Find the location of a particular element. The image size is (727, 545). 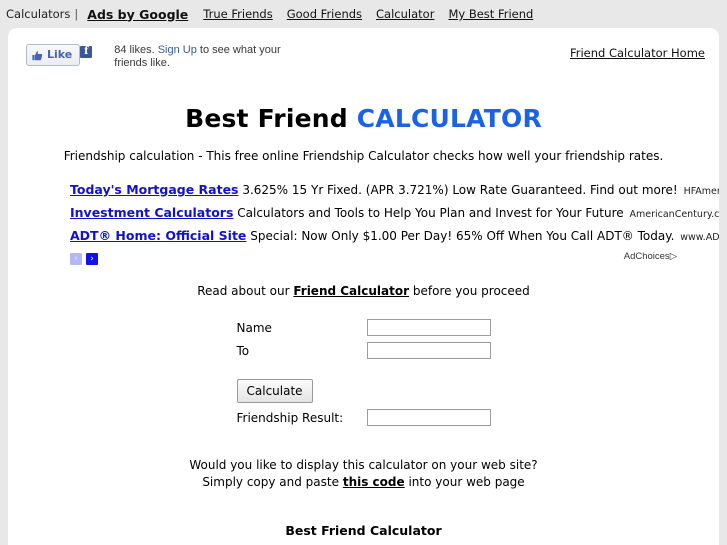

read-about-before: Read about our is located at coordinates (243, 291).